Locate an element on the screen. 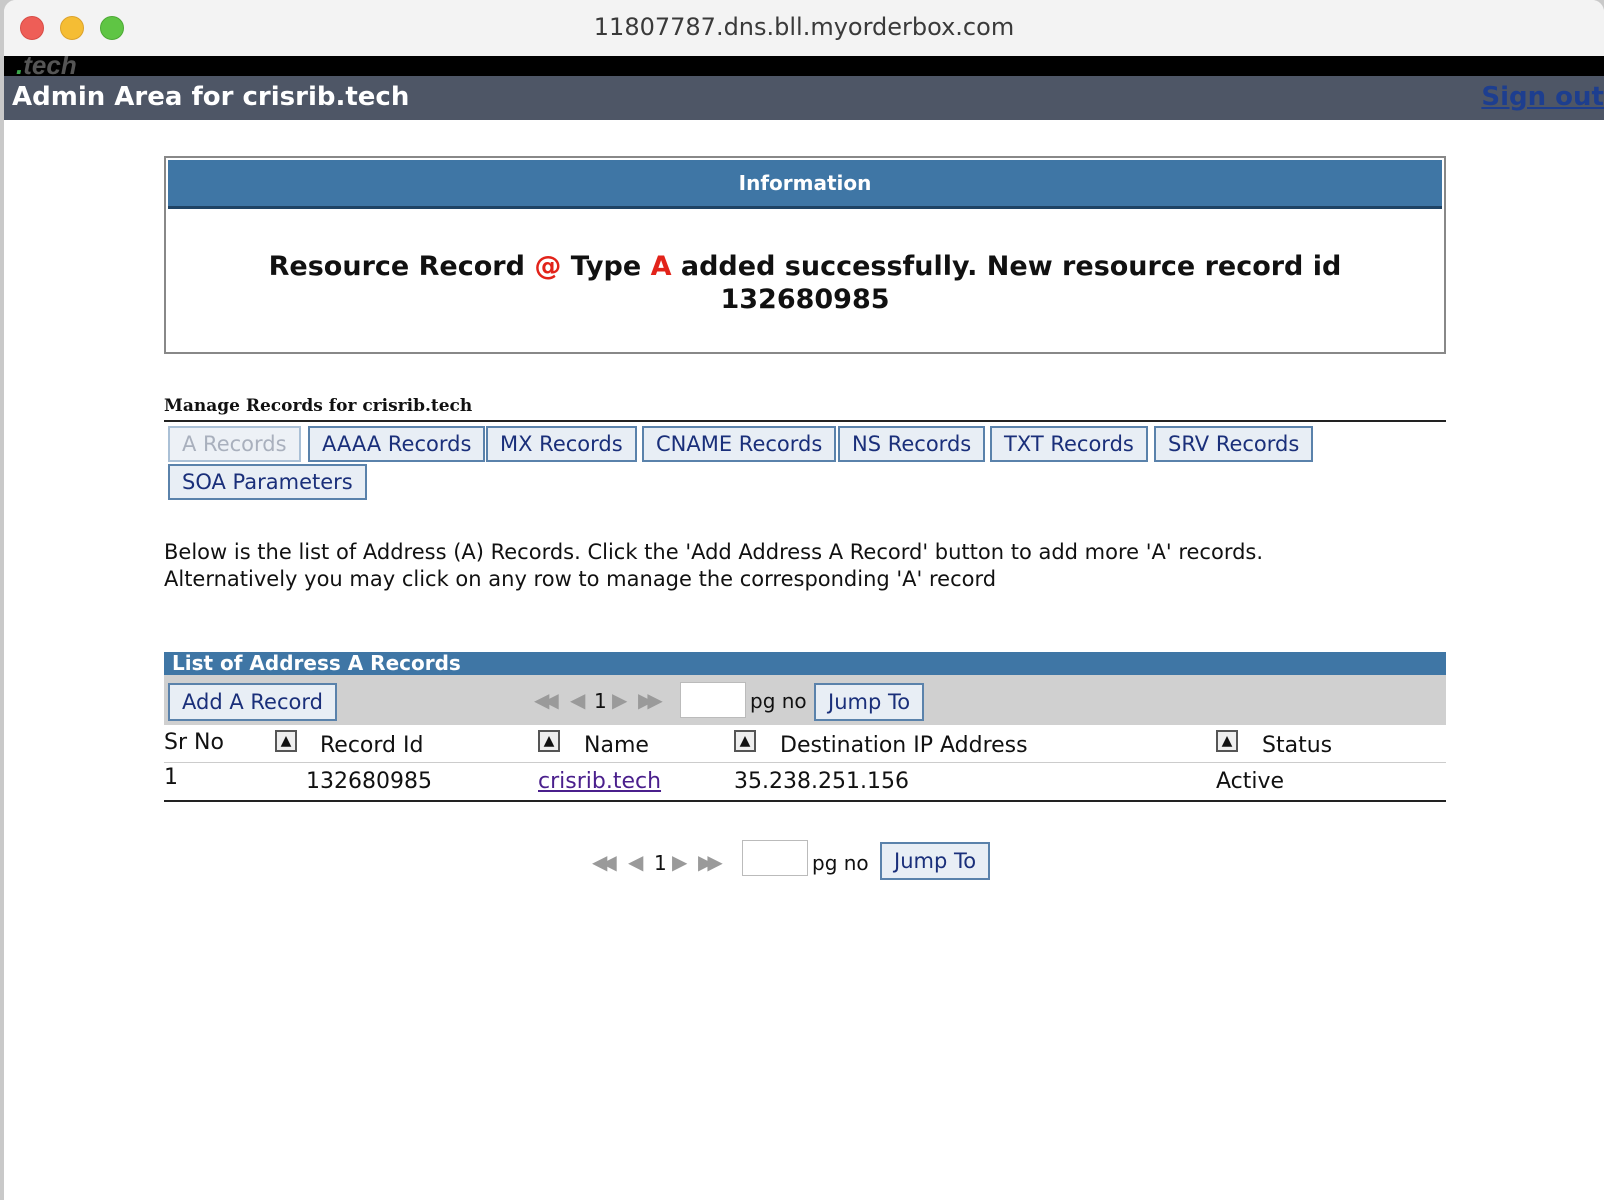  cell-status: Active is located at coordinates (1250, 781).